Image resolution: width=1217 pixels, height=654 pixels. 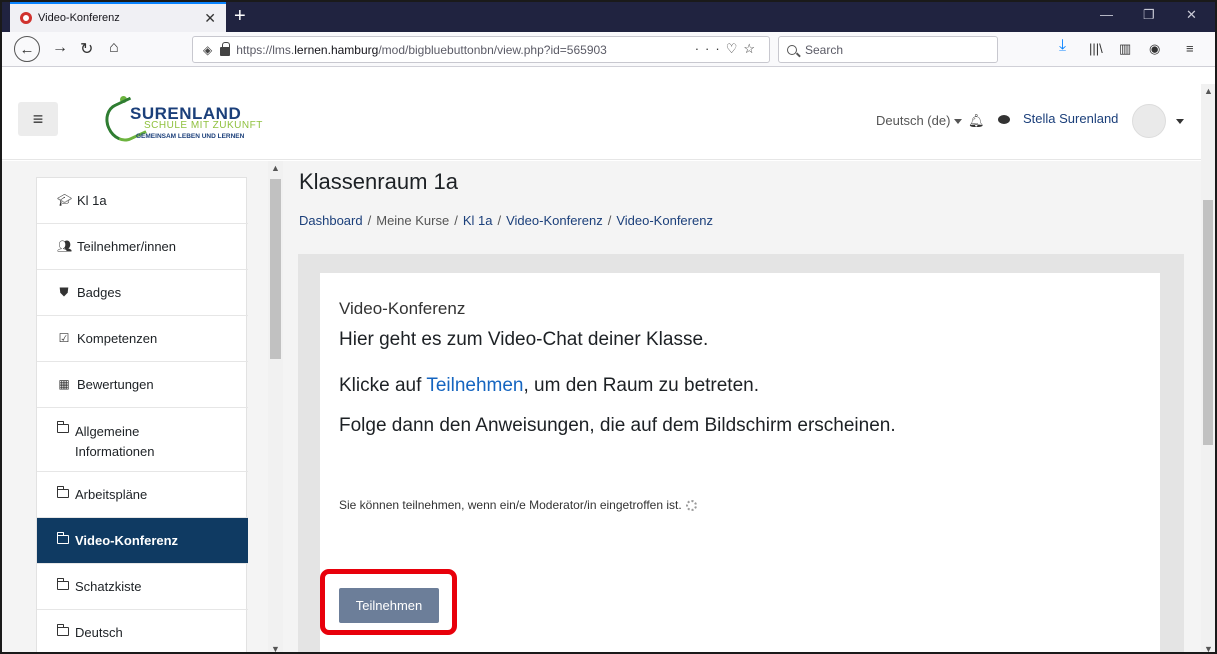 What do you see at coordinates (958, 122) in the screenshot?
I see `chevron-down-icon` at bounding box center [958, 122].